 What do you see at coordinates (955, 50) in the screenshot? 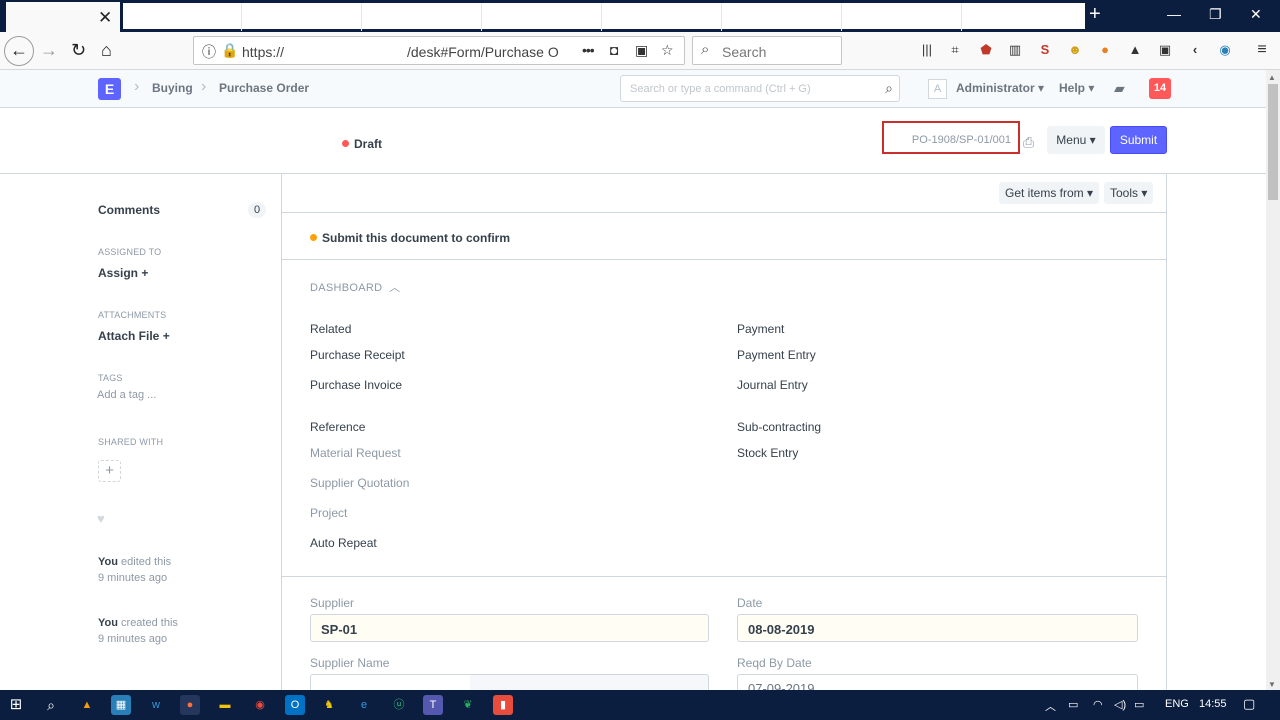
I see `crop-icon: ⌗` at bounding box center [955, 50].